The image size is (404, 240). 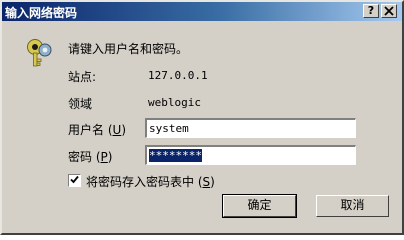 What do you see at coordinates (259, 206) in the screenshot?
I see `ok-button: 确定` at bounding box center [259, 206].